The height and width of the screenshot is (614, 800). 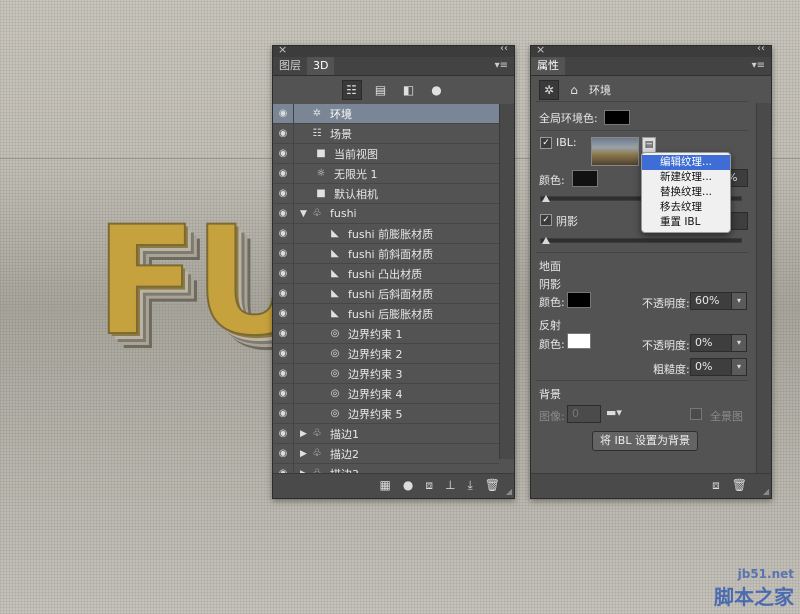 I want to click on layer-row: ◉ ◎ 边界约束 1, so click(x=386, y=334).